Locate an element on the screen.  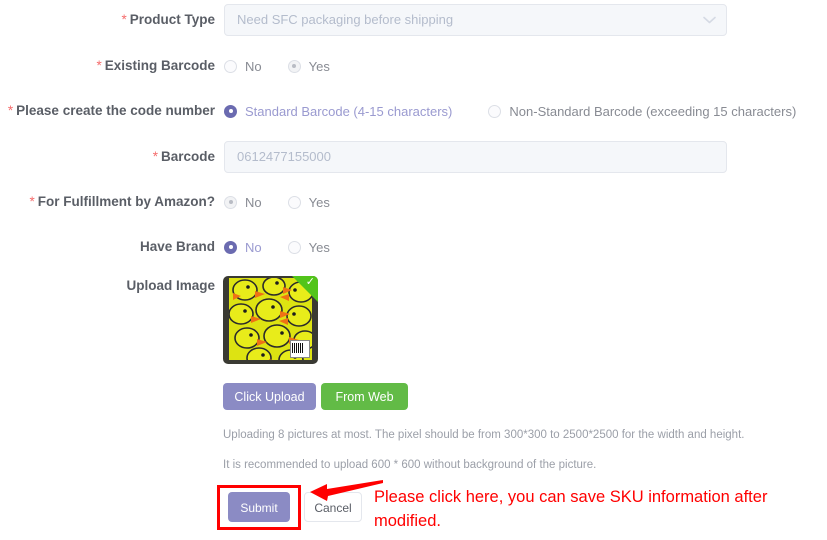
annotation-highlight-box is located at coordinates (259, 507).